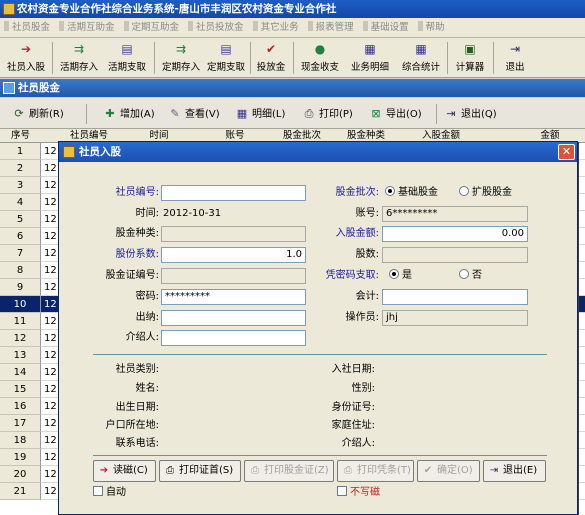  What do you see at coordinates (358, 443) in the screenshot?
I see `info-introducer: 介绍人:` at bounding box center [358, 443].